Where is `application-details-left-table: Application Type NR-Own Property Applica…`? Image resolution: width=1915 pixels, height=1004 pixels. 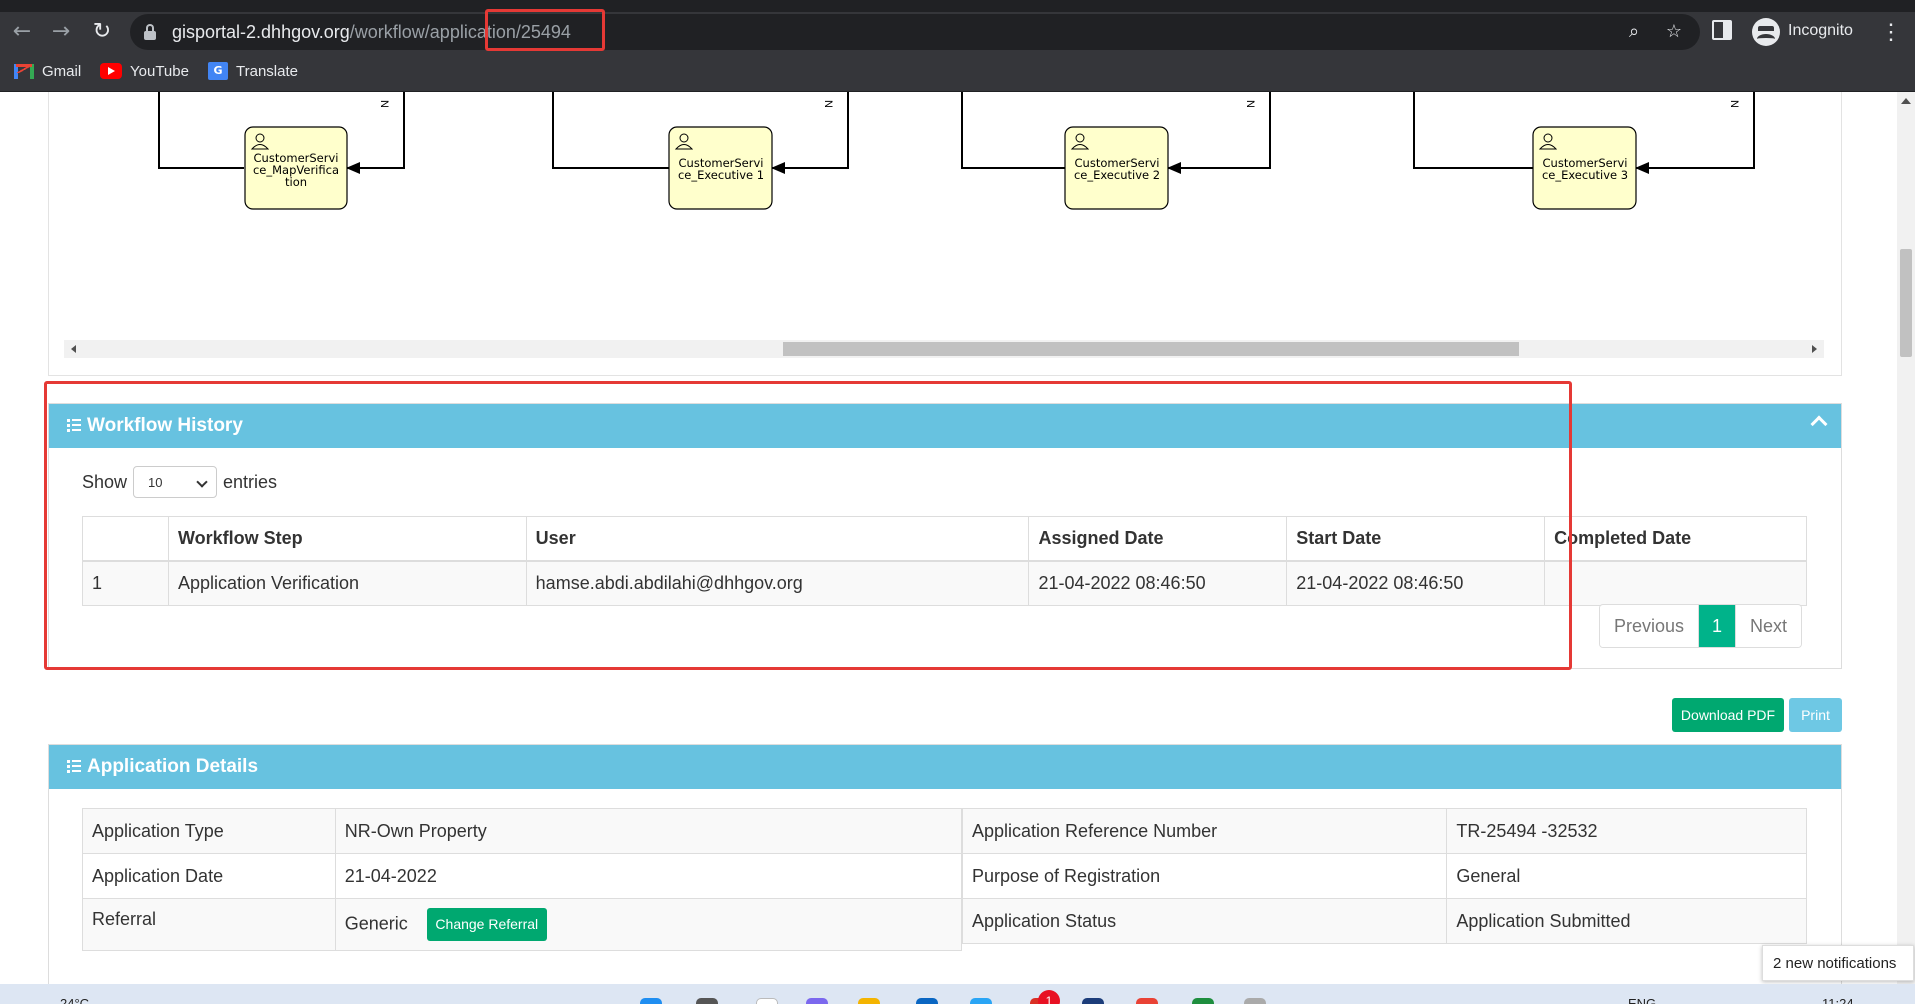
application-details-left-table: Application Type NR-Own Property Applica… is located at coordinates (522, 879).